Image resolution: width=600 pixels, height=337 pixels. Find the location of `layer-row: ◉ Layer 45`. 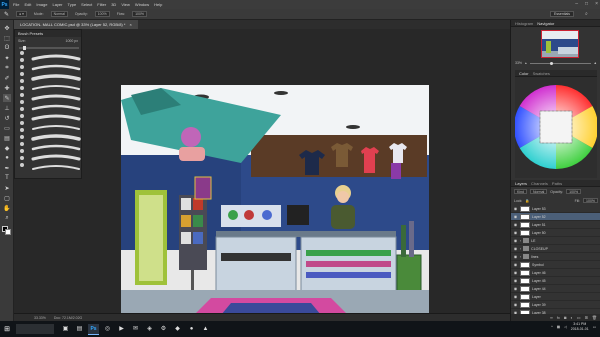

layer-row: ◉ Layer 45 is located at coordinates (555, 281).